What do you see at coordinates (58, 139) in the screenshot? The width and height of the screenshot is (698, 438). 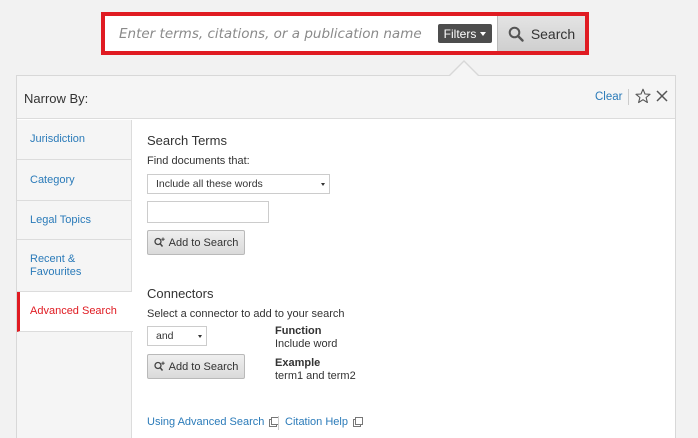 I see `sidebar-item-label: Jurisdiction` at bounding box center [58, 139].